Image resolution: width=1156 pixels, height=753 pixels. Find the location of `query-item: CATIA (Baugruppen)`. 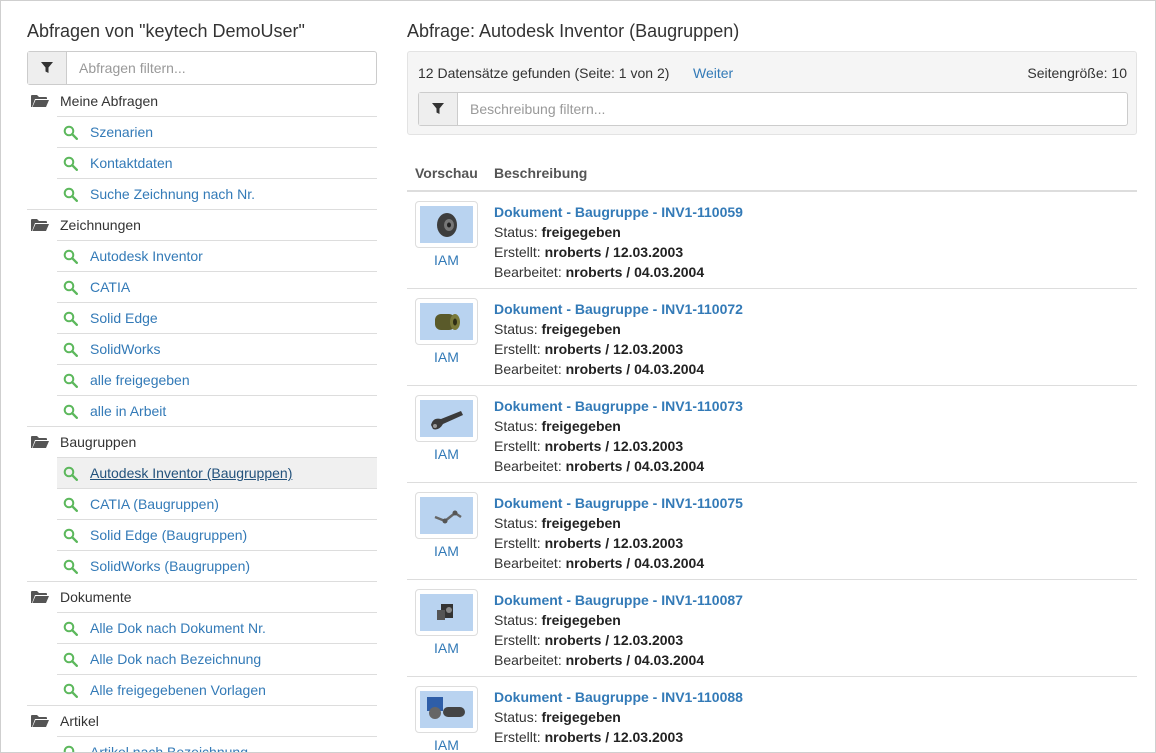

query-item: CATIA (Baugruppen) is located at coordinates (217, 503).